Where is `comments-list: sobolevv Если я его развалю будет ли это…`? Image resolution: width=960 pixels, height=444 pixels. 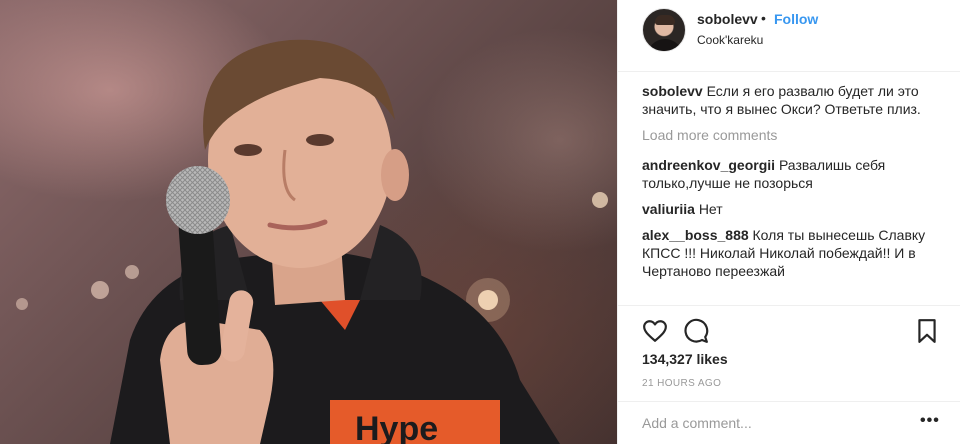 comments-list: sobolevv Если я его развалю будет ли это… is located at coordinates (792, 185).